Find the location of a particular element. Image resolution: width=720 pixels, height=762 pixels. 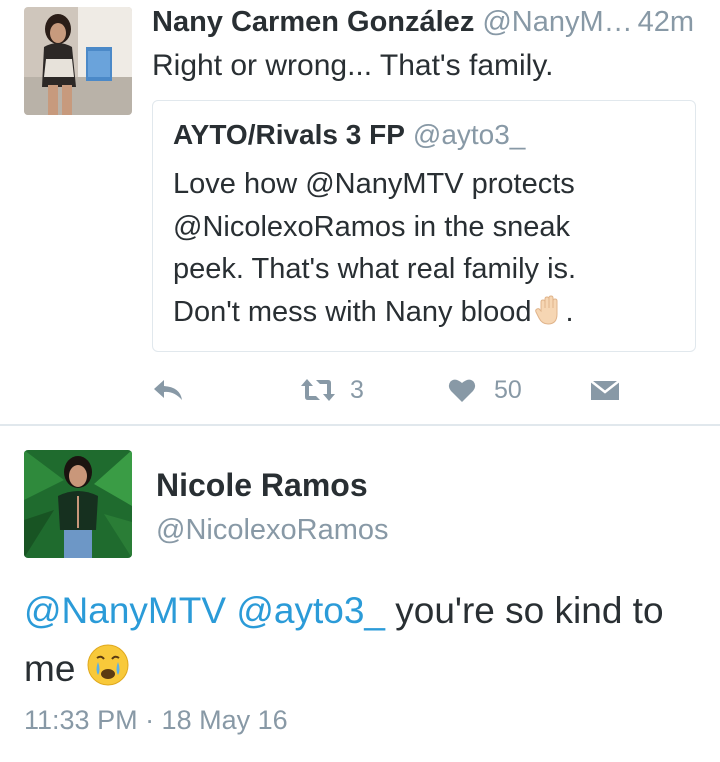

like-button: 50 is located at coordinates (485, 390).